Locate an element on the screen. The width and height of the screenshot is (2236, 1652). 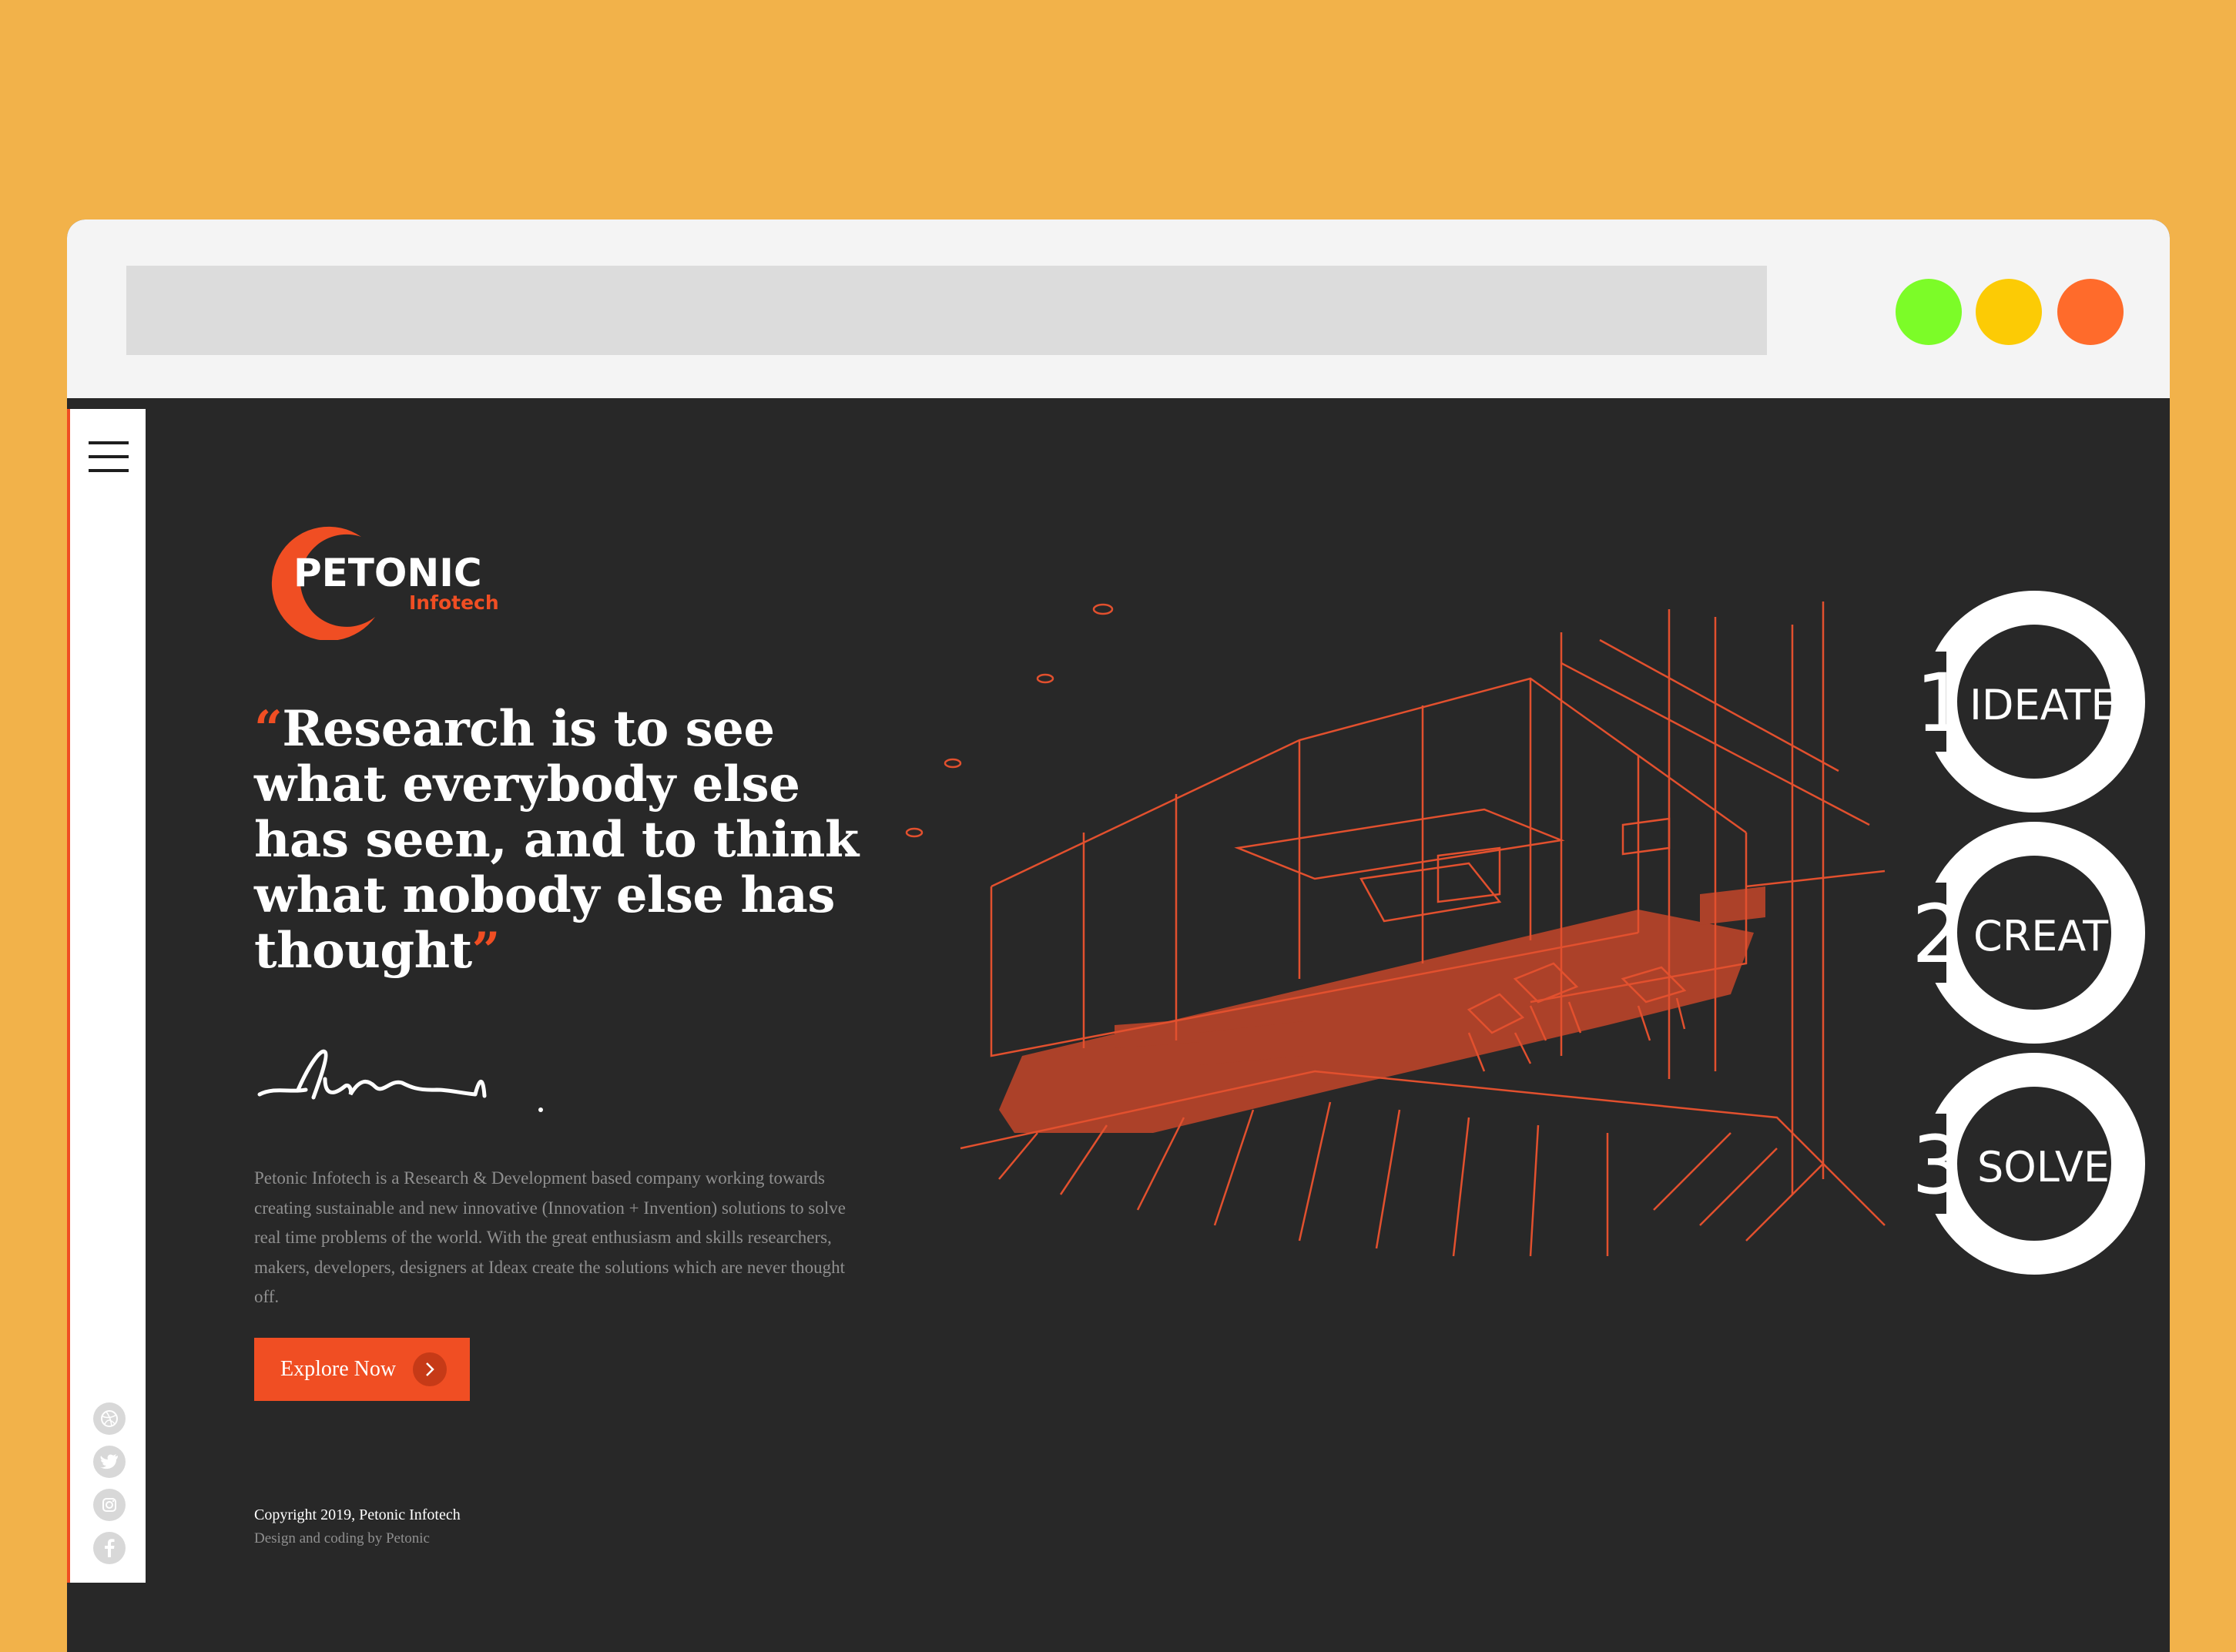
dribbble-icon is located at coordinates (110, 1418).